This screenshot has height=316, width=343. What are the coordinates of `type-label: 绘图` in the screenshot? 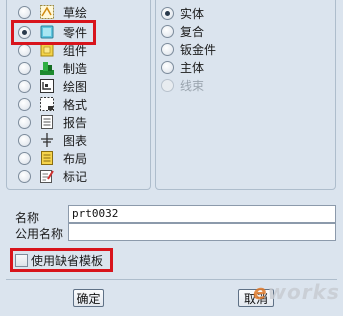 It's located at (75, 86).